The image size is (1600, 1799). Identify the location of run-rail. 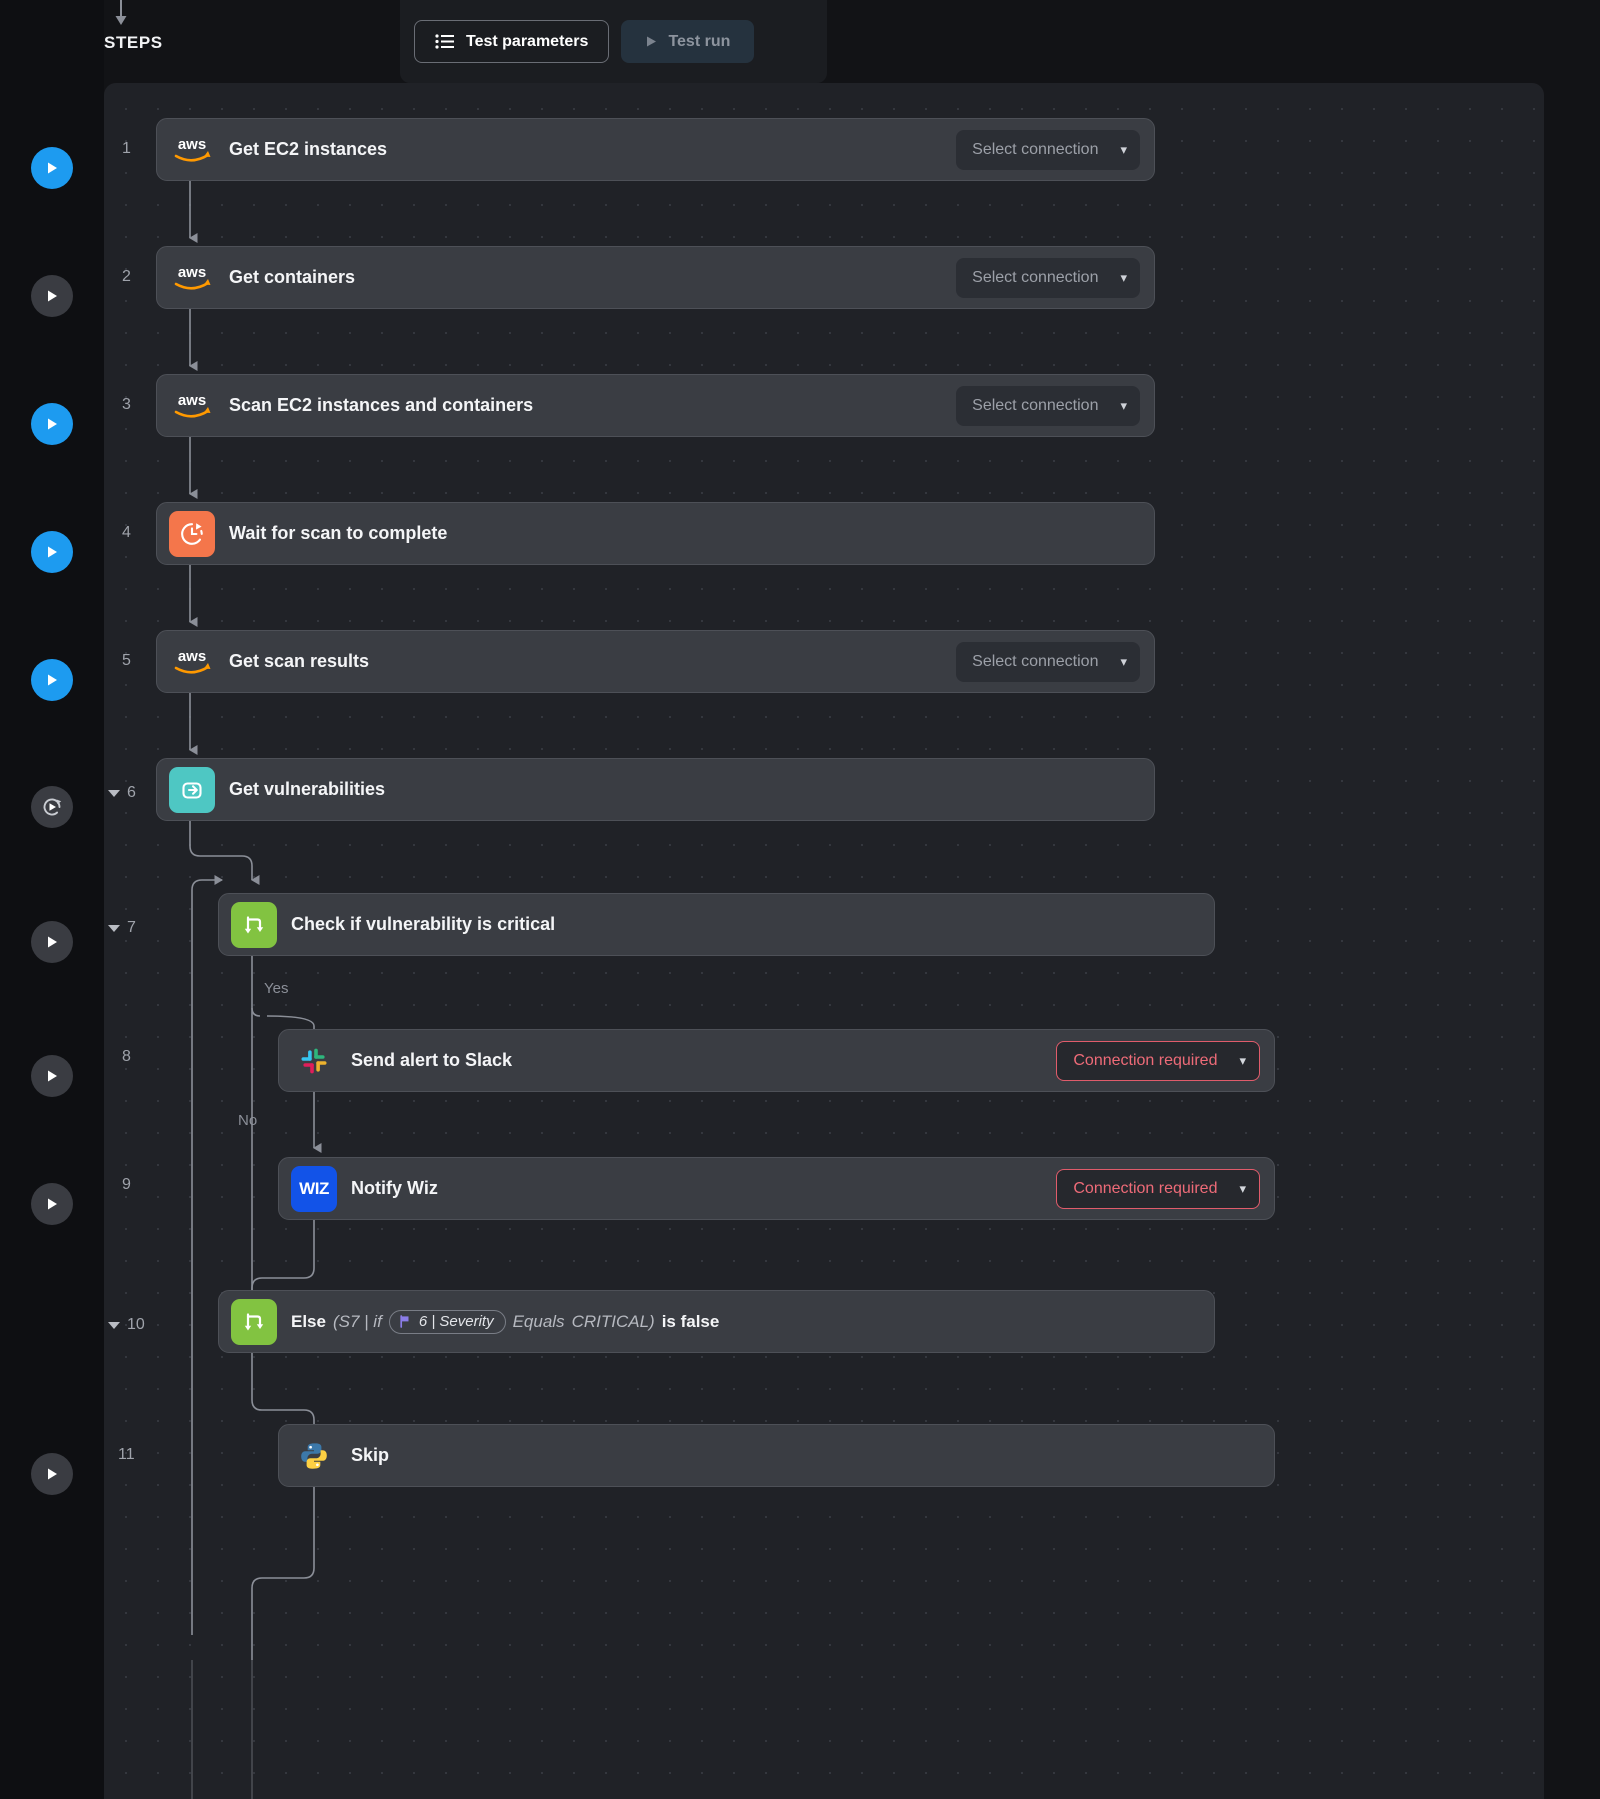
(52, 899).